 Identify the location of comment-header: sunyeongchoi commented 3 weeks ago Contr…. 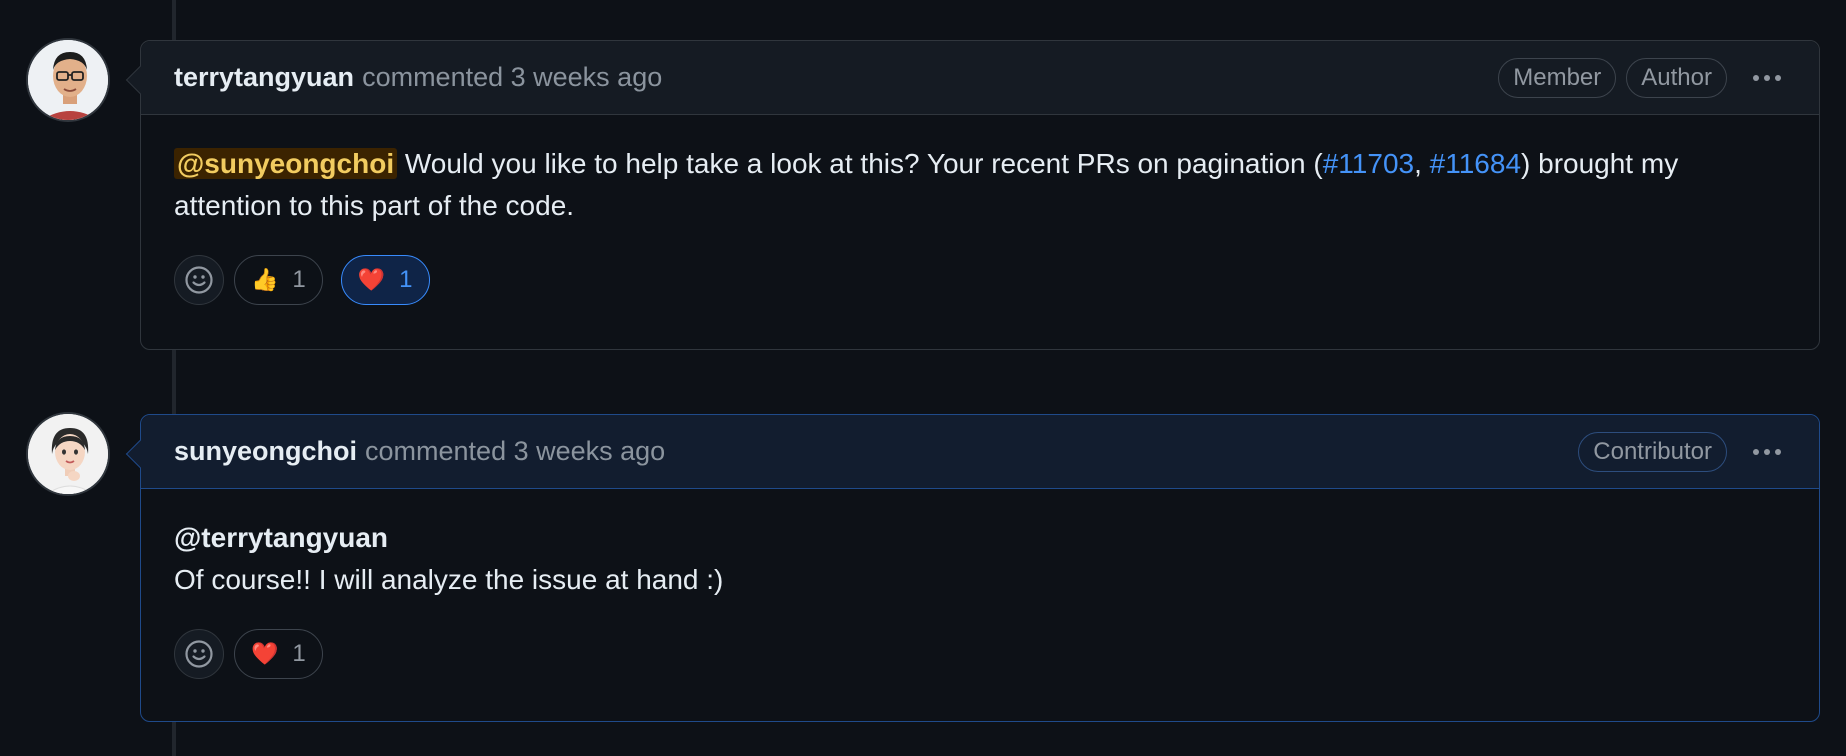
(980, 452).